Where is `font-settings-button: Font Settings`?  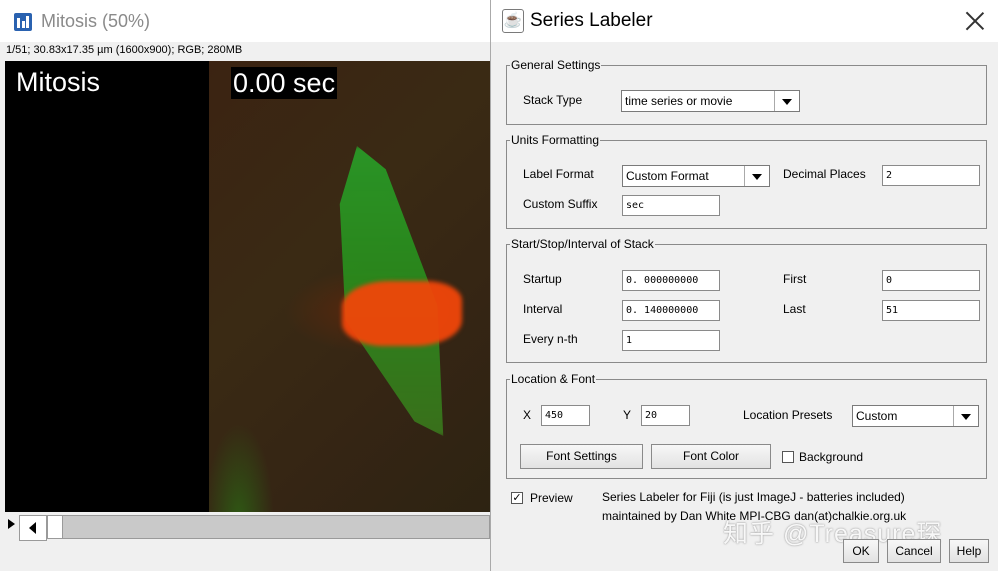 font-settings-button: Font Settings is located at coordinates (581, 456).